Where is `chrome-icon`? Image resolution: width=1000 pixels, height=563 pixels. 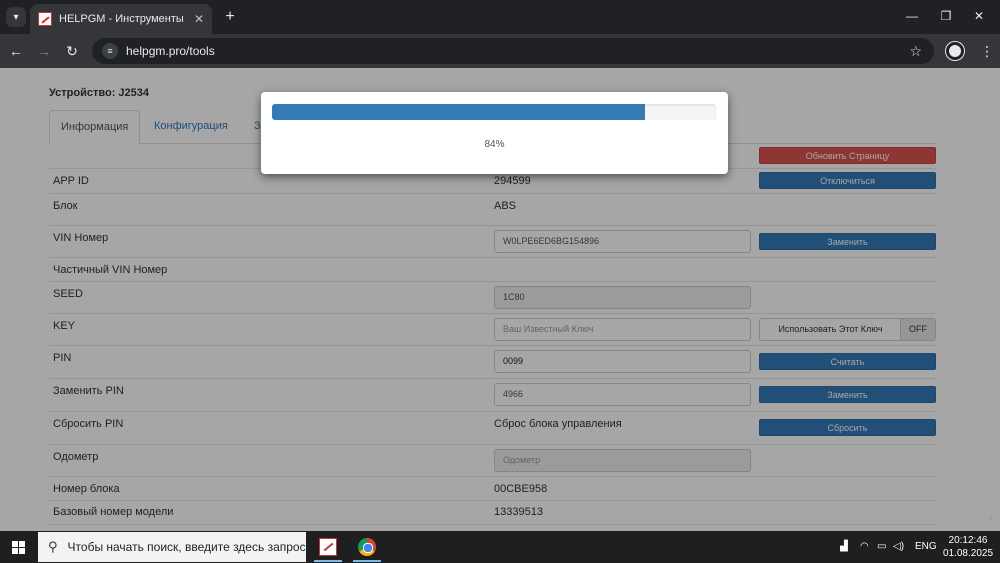
chrome-icon is located at coordinates (367, 547).